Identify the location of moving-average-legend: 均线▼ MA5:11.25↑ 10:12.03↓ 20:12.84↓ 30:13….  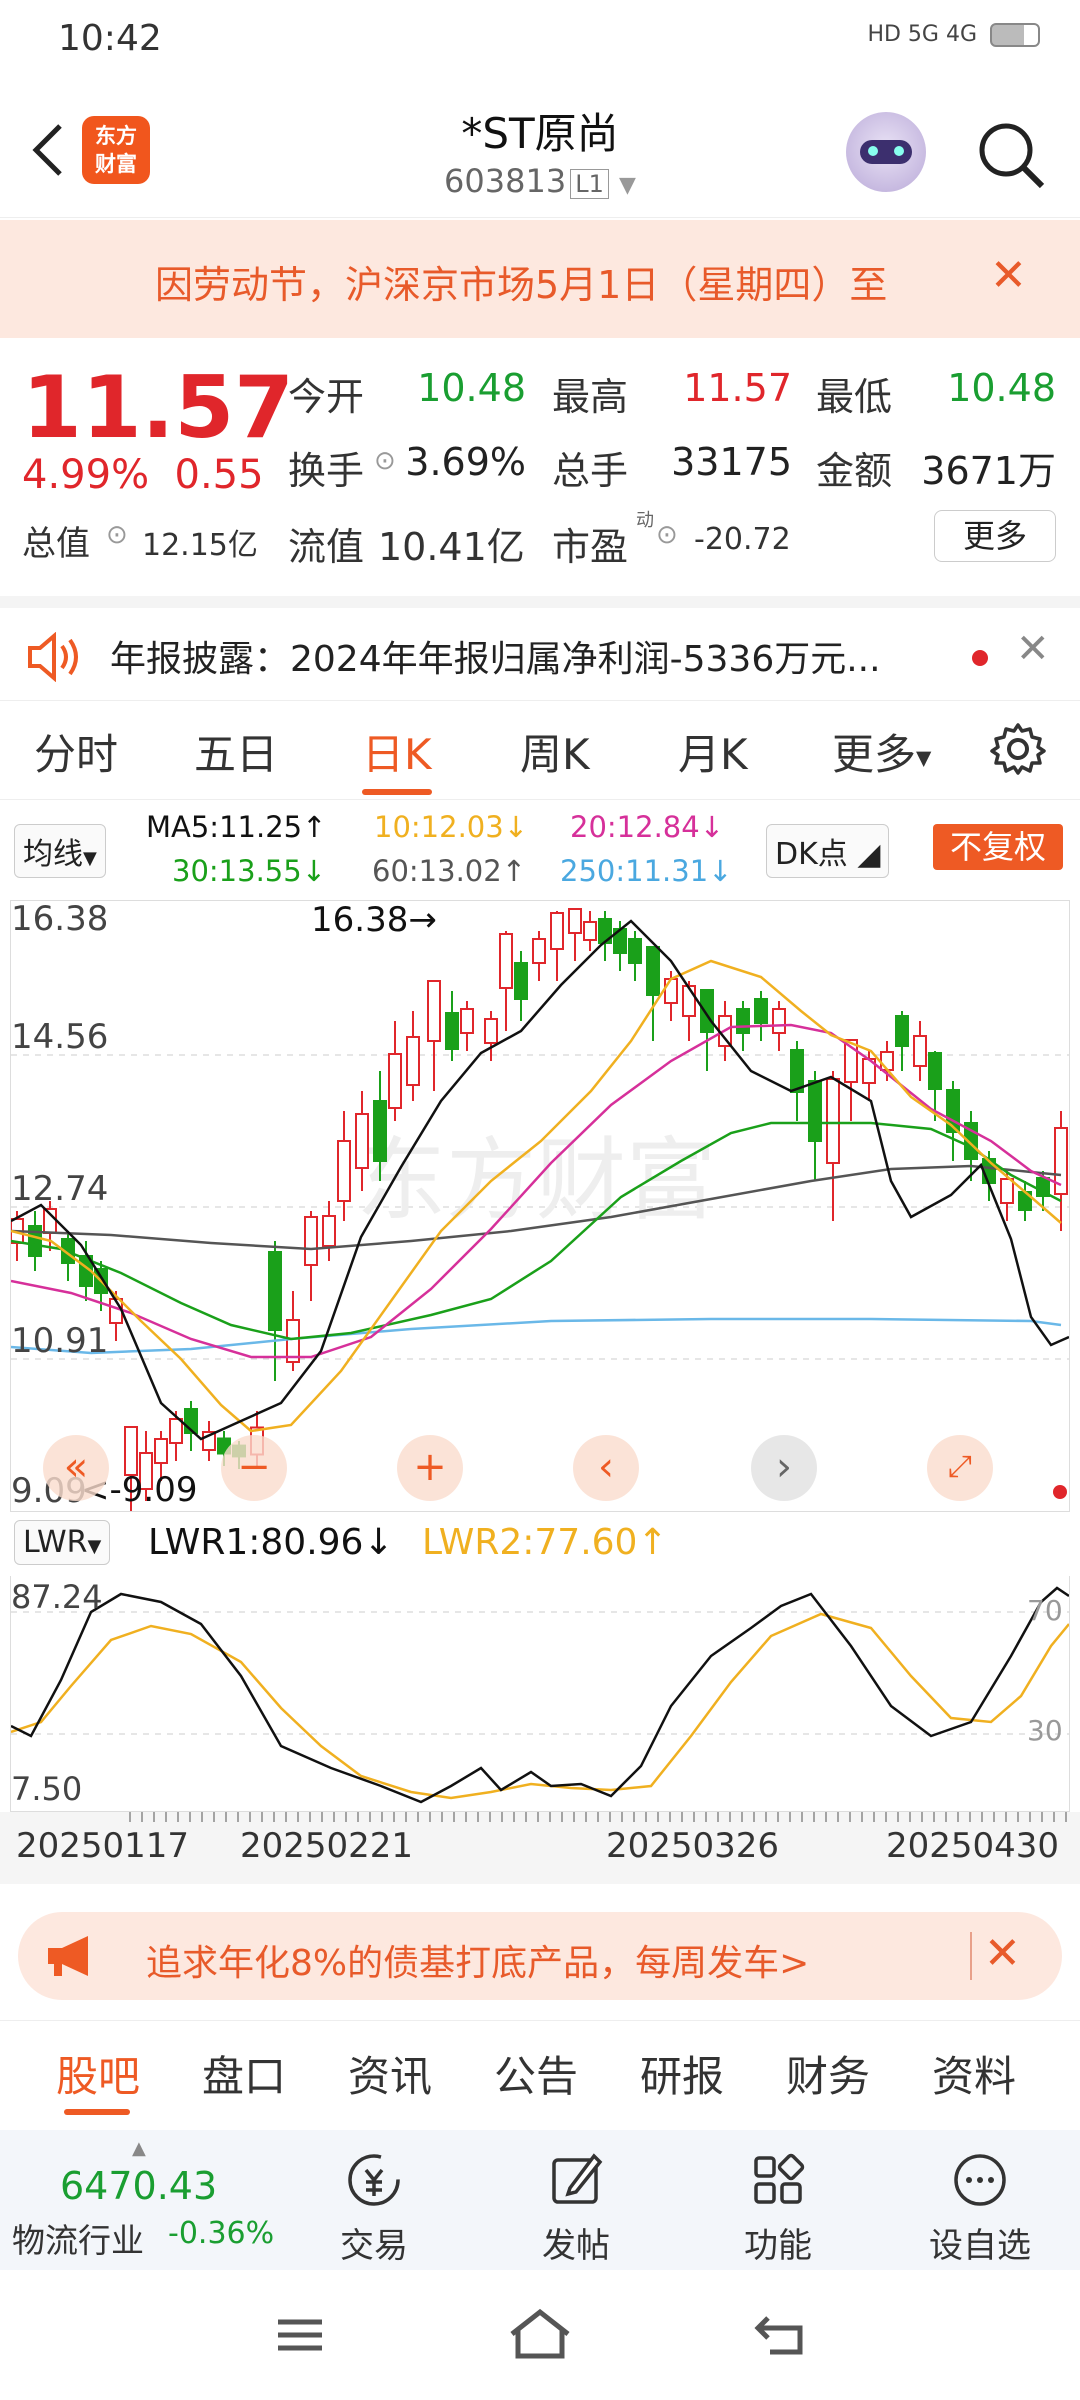
(540, 850).